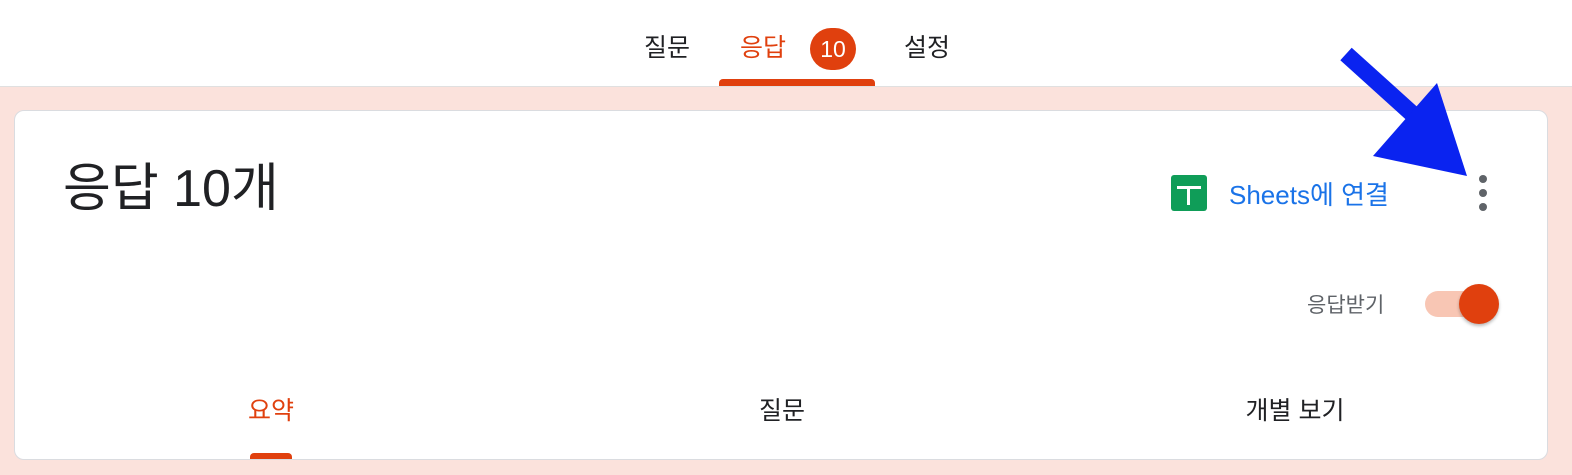 Image resolution: width=1572 pixels, height=475 pixels. I want to click on subtab-question: 질문, so click(782, 411).